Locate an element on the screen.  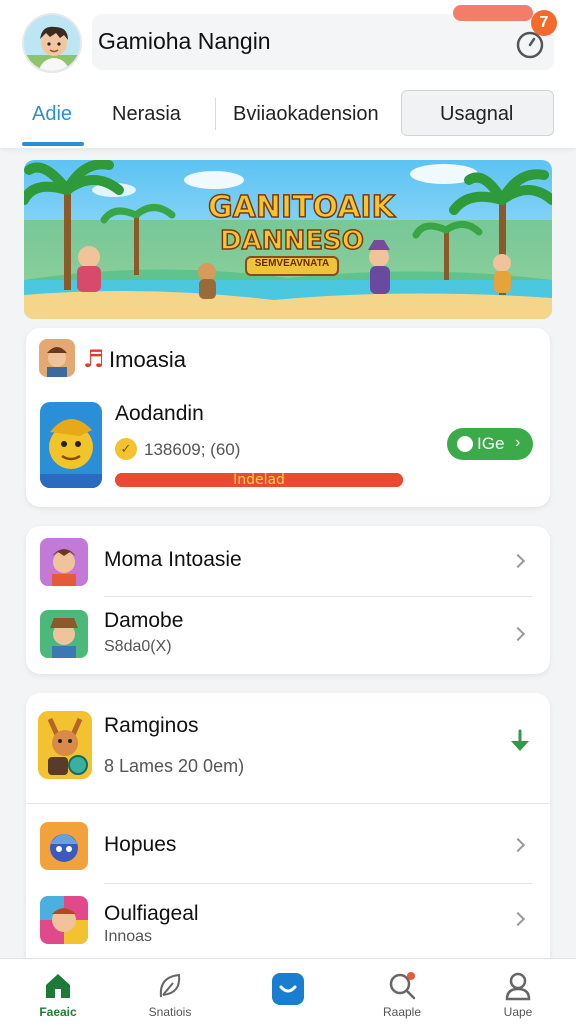
game-controller-icon is located at coordinates (288, 989).